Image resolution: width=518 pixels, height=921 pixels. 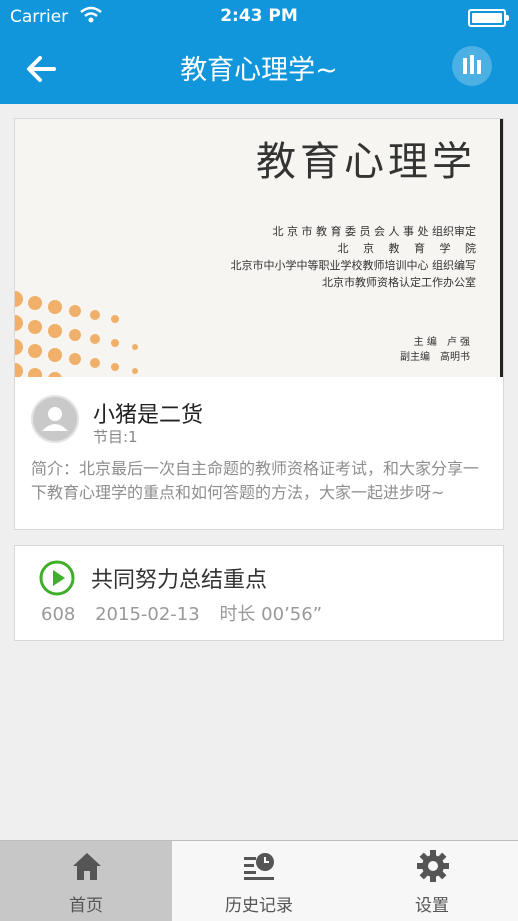 I want to click on user-icon, so click(x=55, y=419).